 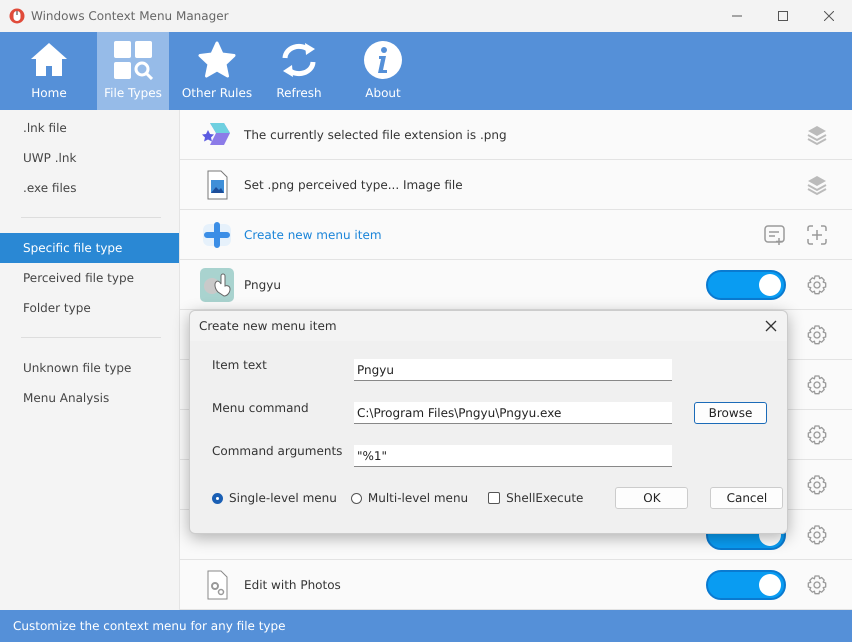 I want to click on field-label: Menu command, so click(x=261, y=408).